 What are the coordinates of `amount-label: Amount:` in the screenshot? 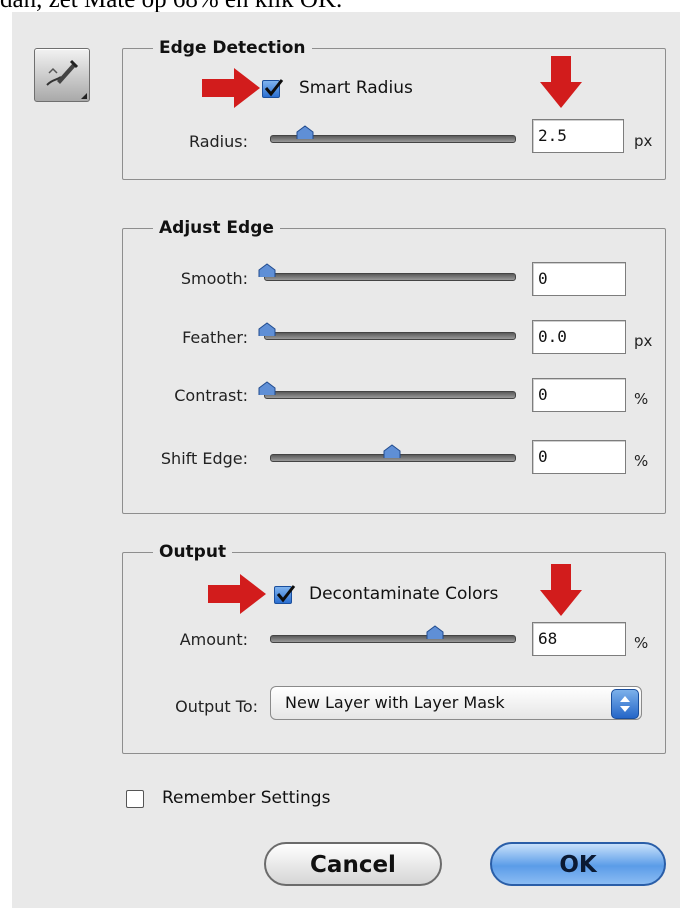 It's located at (213, 639).